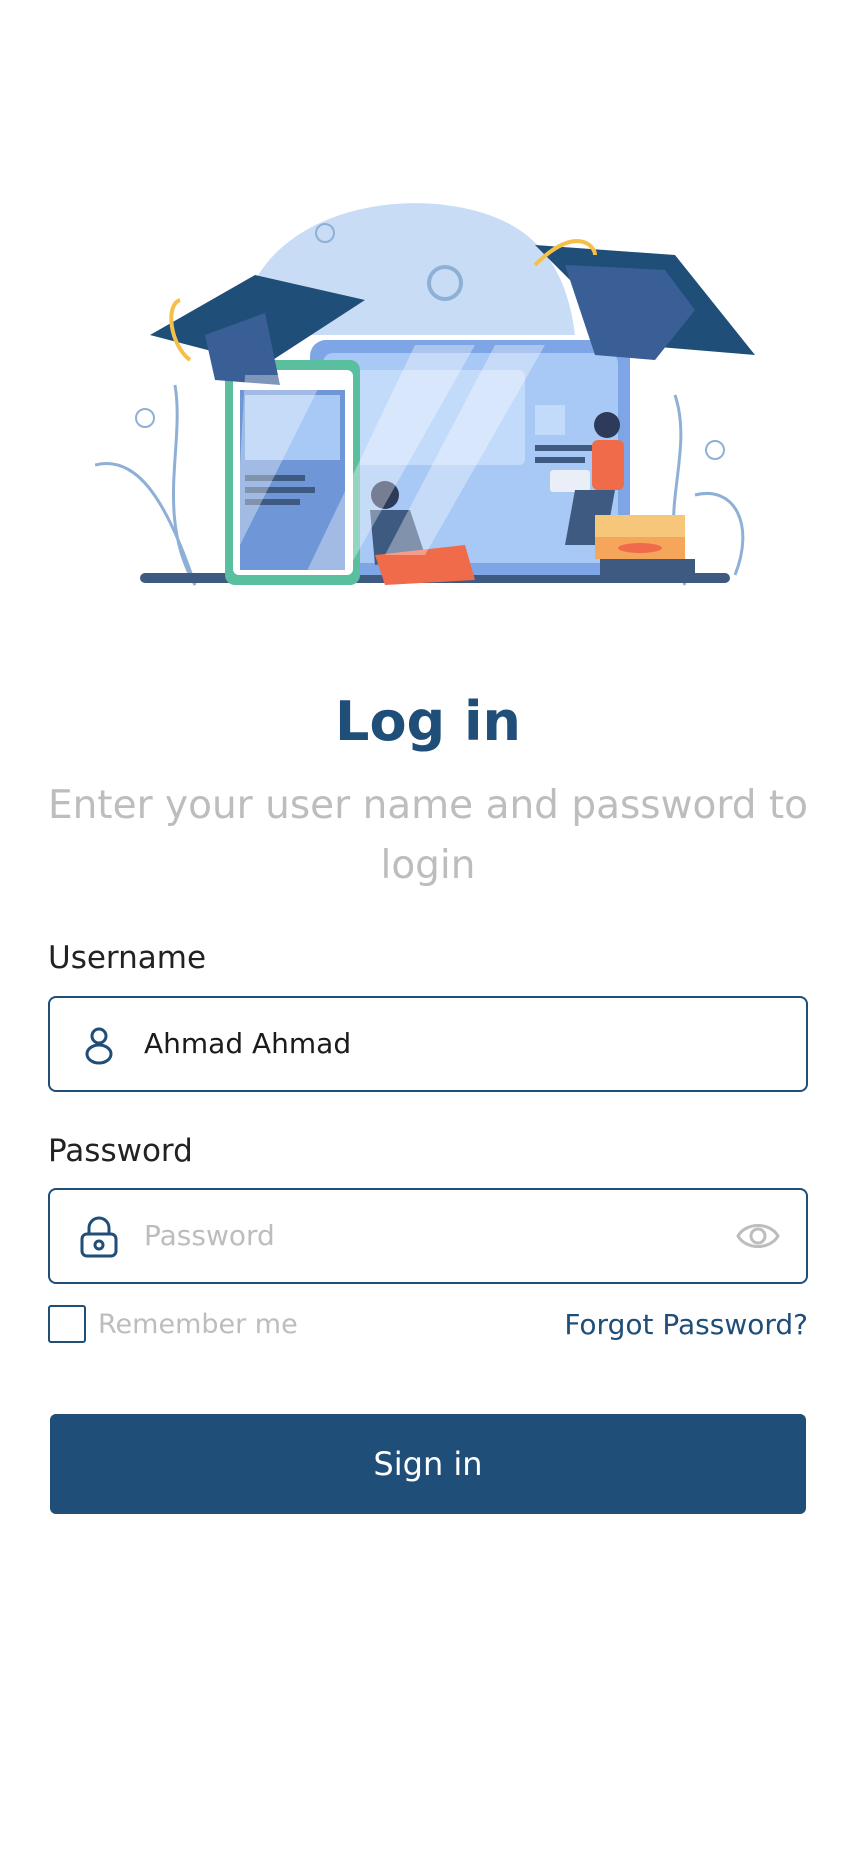 The image size is (856, 1852). I want to click on username-field: Ahmad Ahmad, so click(428, 1044).